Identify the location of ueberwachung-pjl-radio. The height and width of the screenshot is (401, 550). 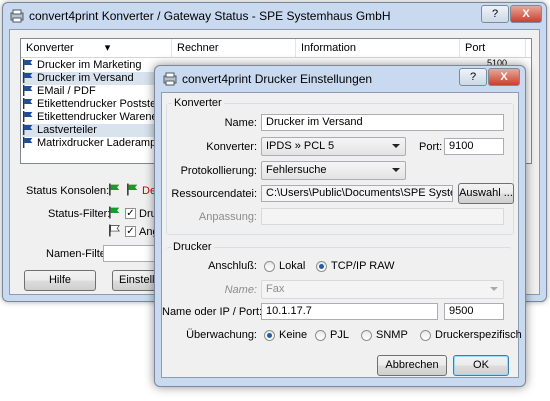
(320, 335).